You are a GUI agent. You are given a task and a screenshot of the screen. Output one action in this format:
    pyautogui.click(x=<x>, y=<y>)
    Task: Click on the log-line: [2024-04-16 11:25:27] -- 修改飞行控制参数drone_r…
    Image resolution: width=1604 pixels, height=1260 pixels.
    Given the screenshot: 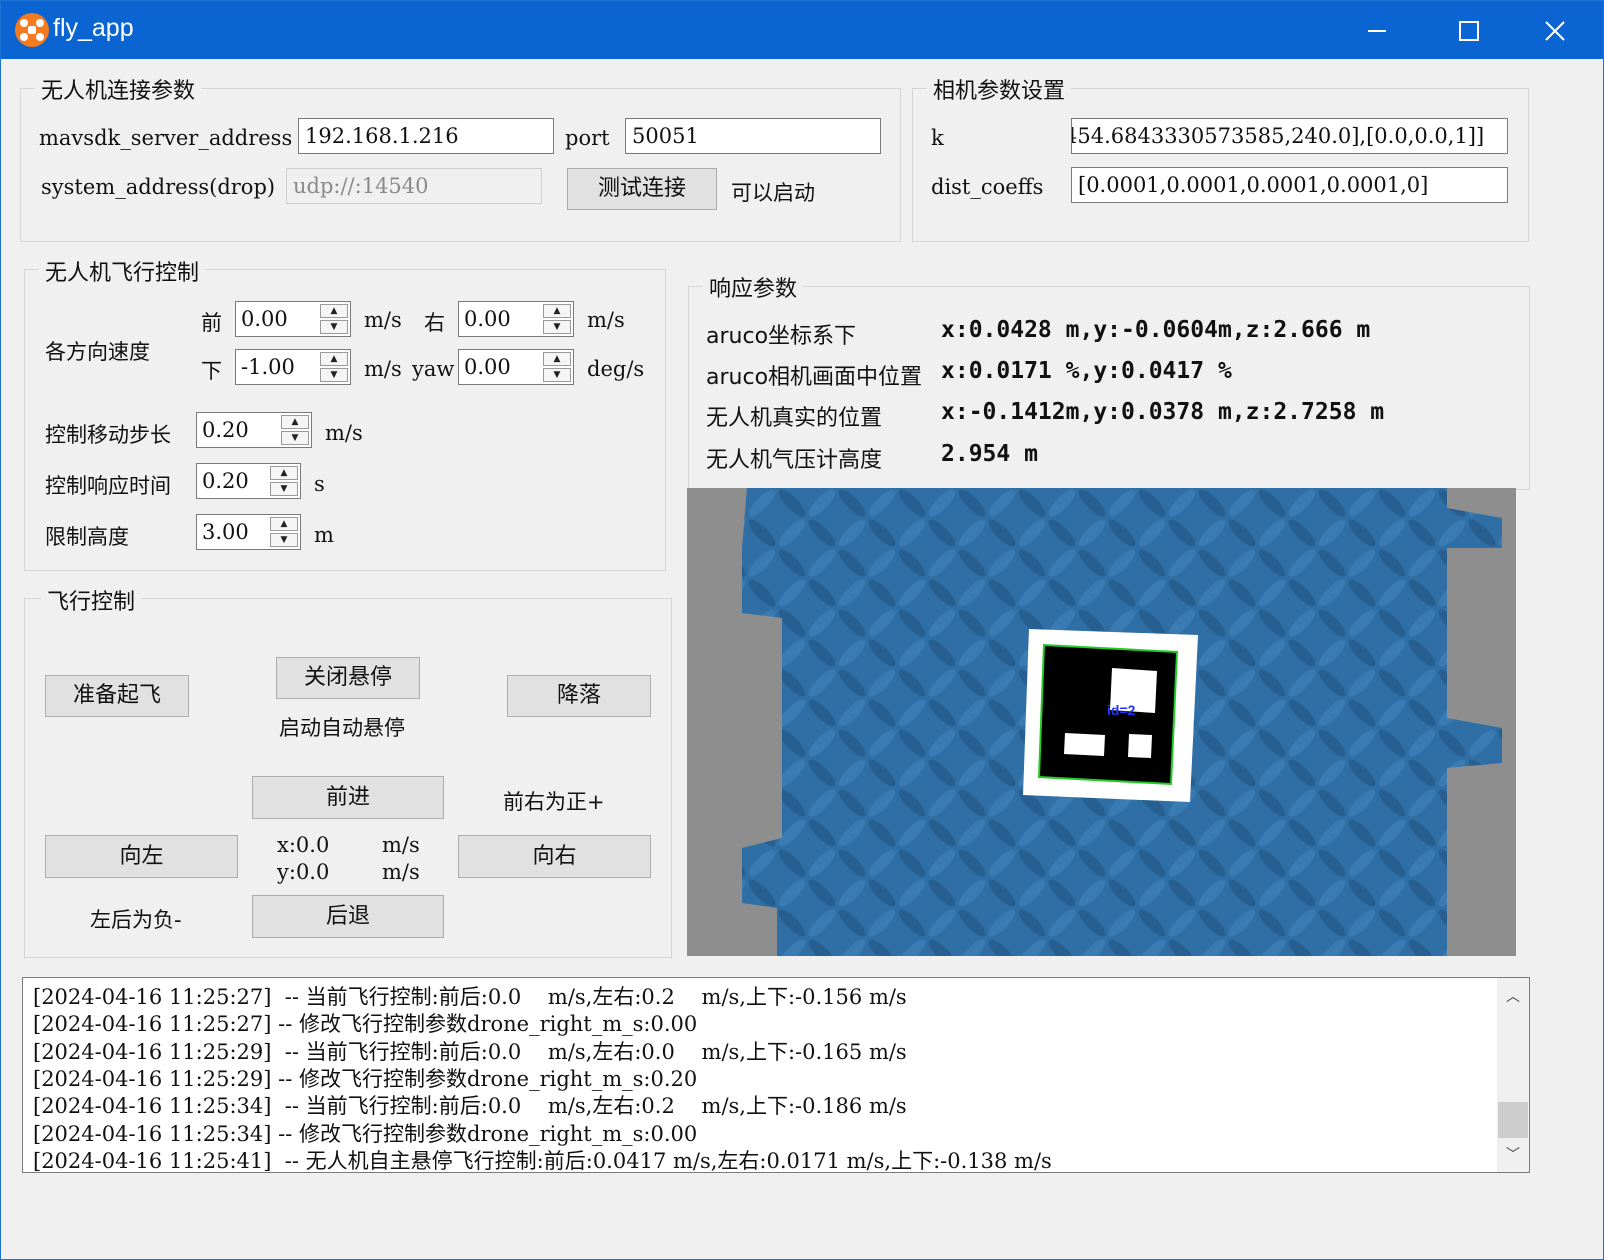 What is the action you would take?
    pyautogui.click(x=365, y=1024)
    